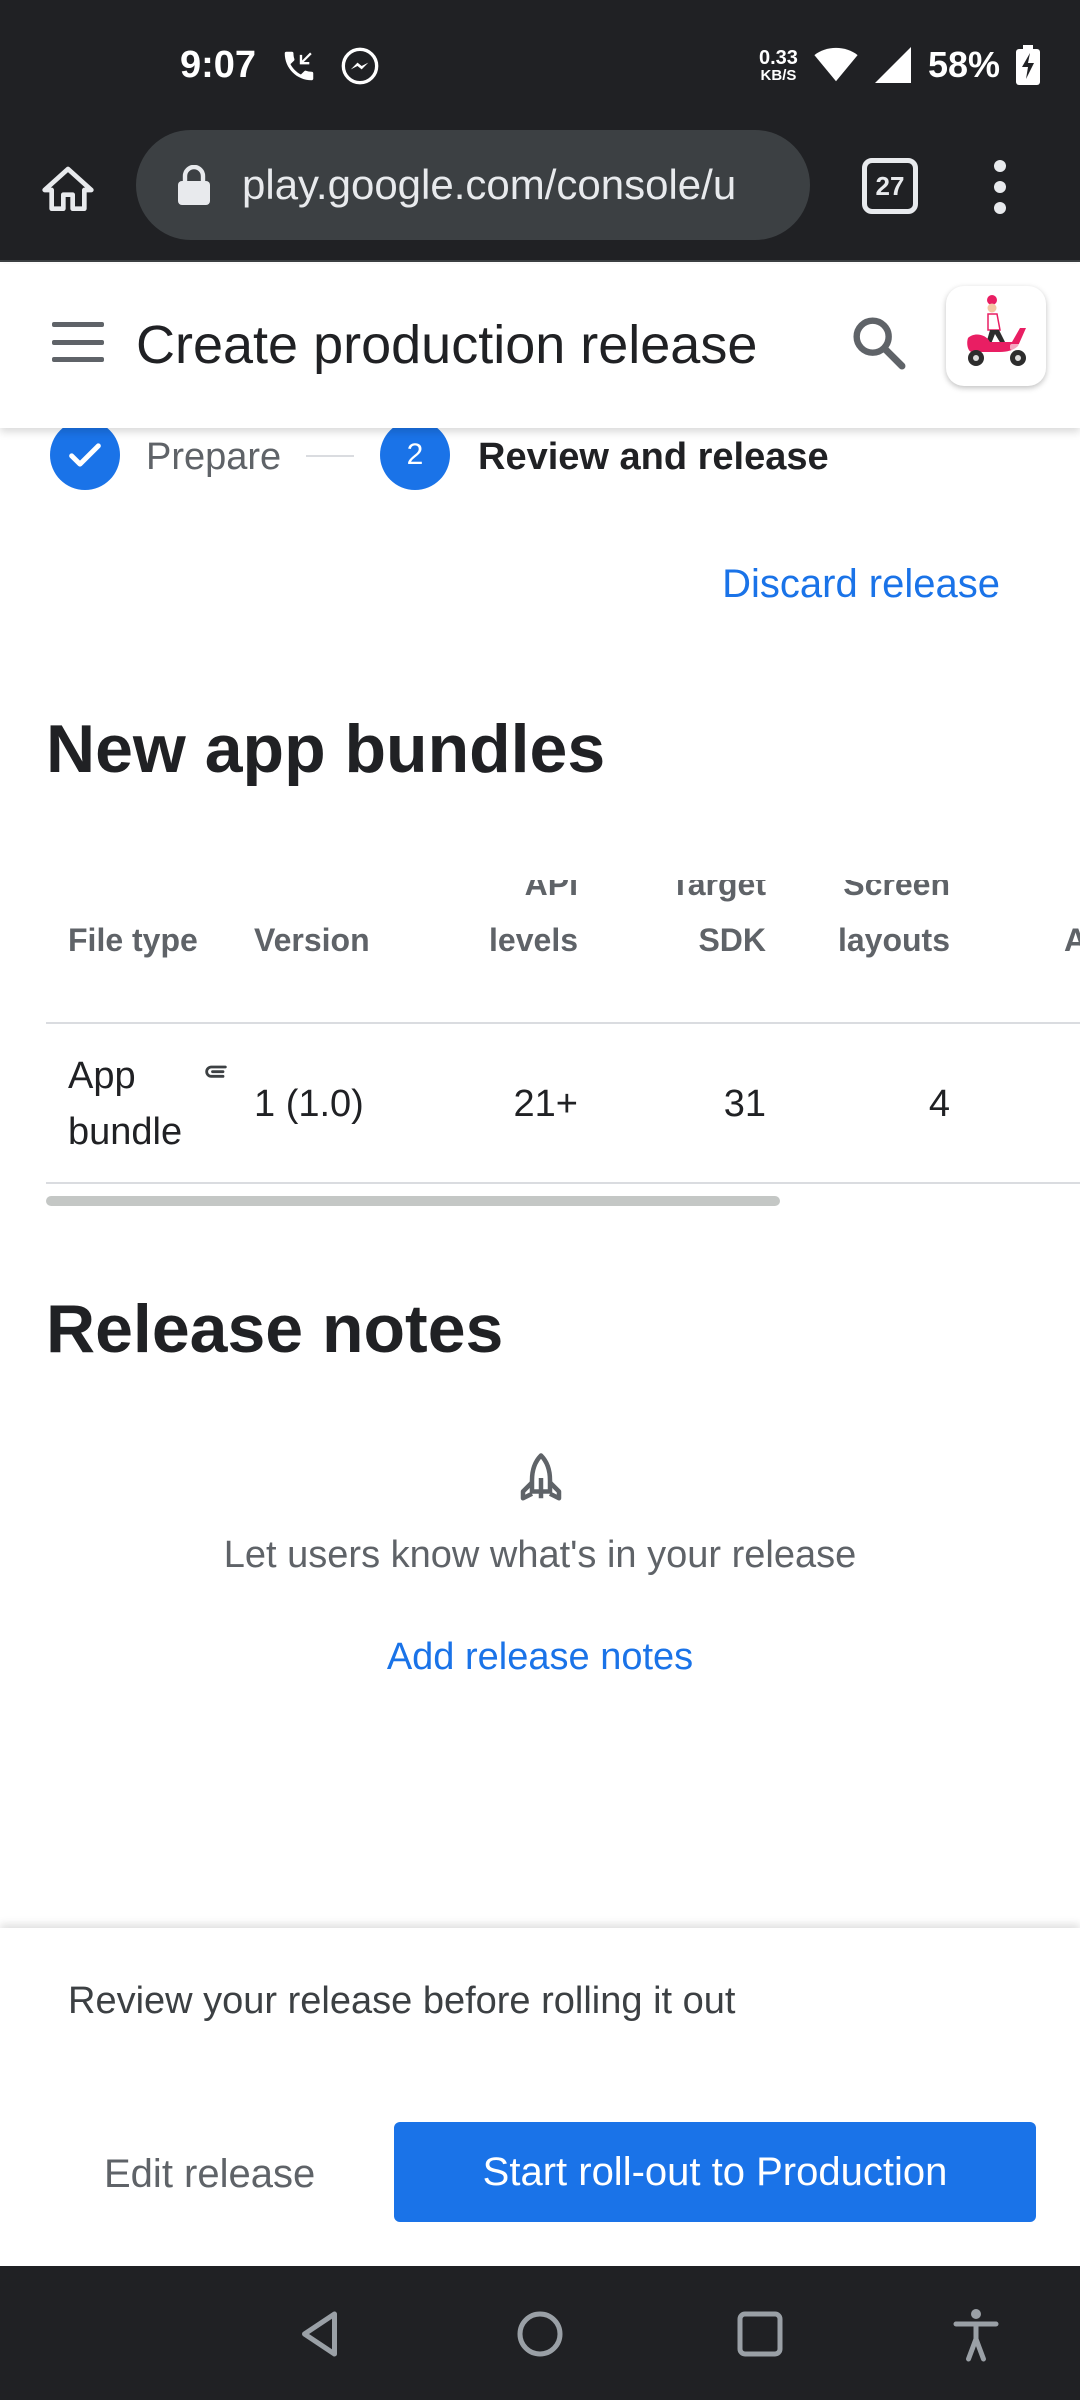  What do you see at coordinates (890, 186) in the screenshot?
I see `tab-switcher-button: 27` at bounding box center [890, 186].